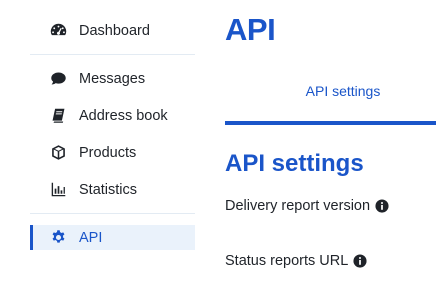 This screenshot has width=436, height=281. Describe the element at coordinates (91, 237) in the screenshot. I see `sidebar-item-label: API` at that location.